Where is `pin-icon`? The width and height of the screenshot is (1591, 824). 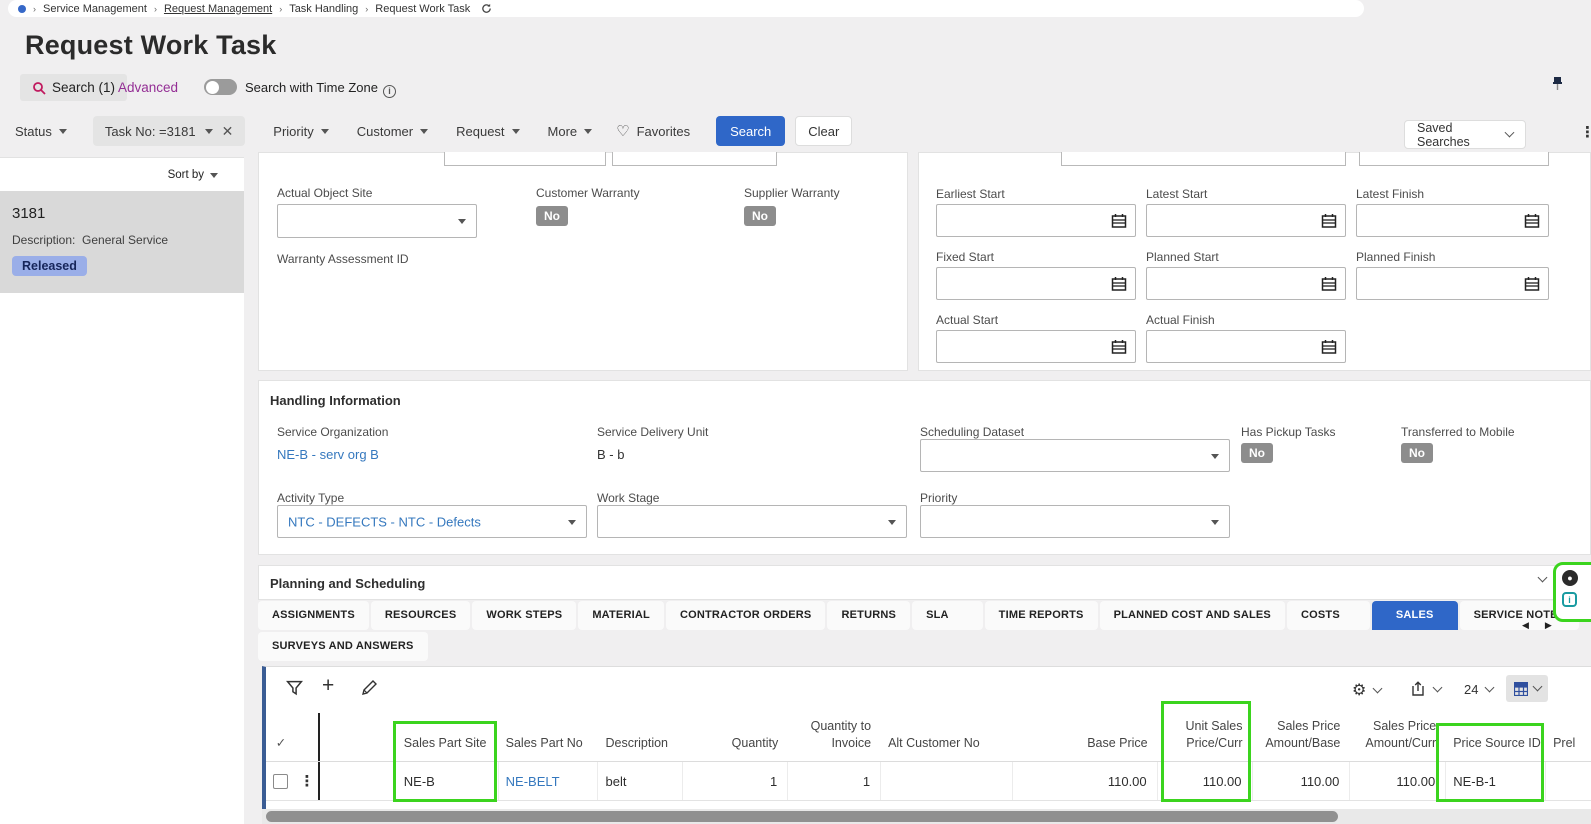 pin-icon is located at coordinates (1557, 83).